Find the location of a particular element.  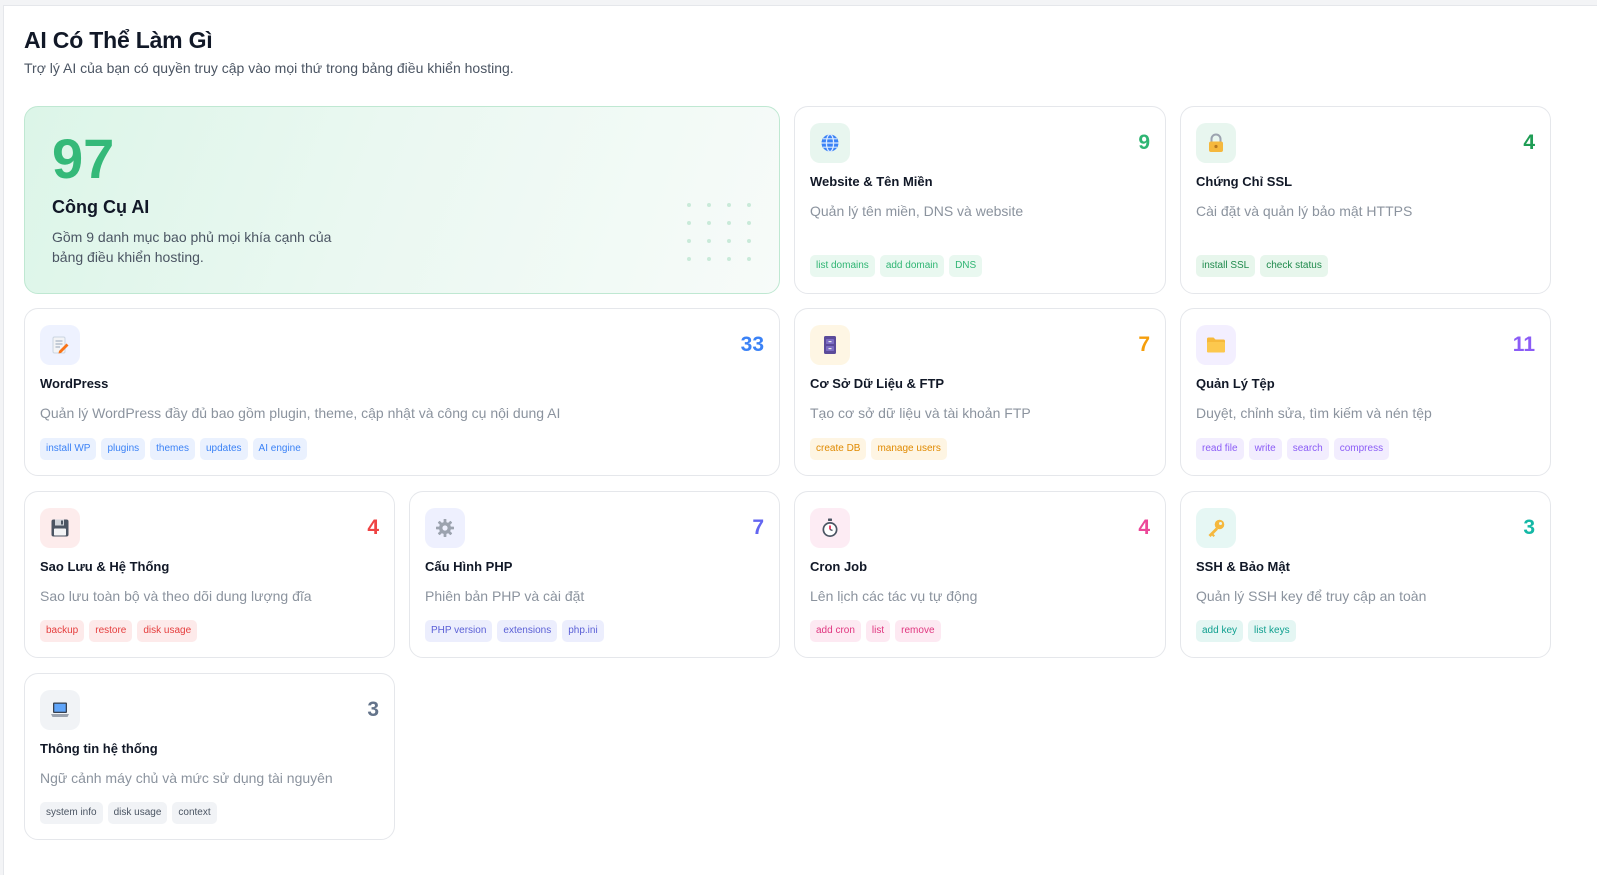

tag: compress is located at coordinates (1361, 449).